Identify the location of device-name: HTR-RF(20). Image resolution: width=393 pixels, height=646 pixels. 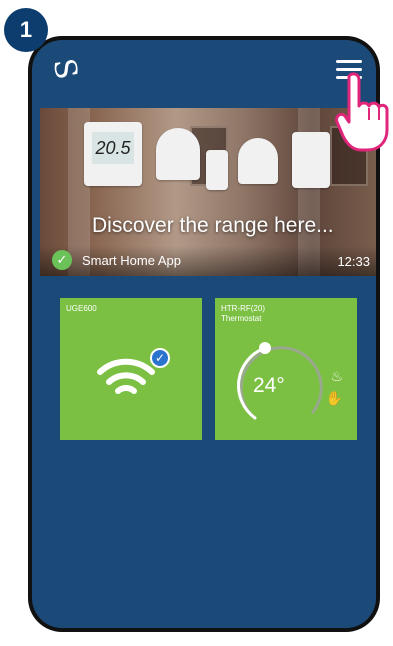
(243, 308).